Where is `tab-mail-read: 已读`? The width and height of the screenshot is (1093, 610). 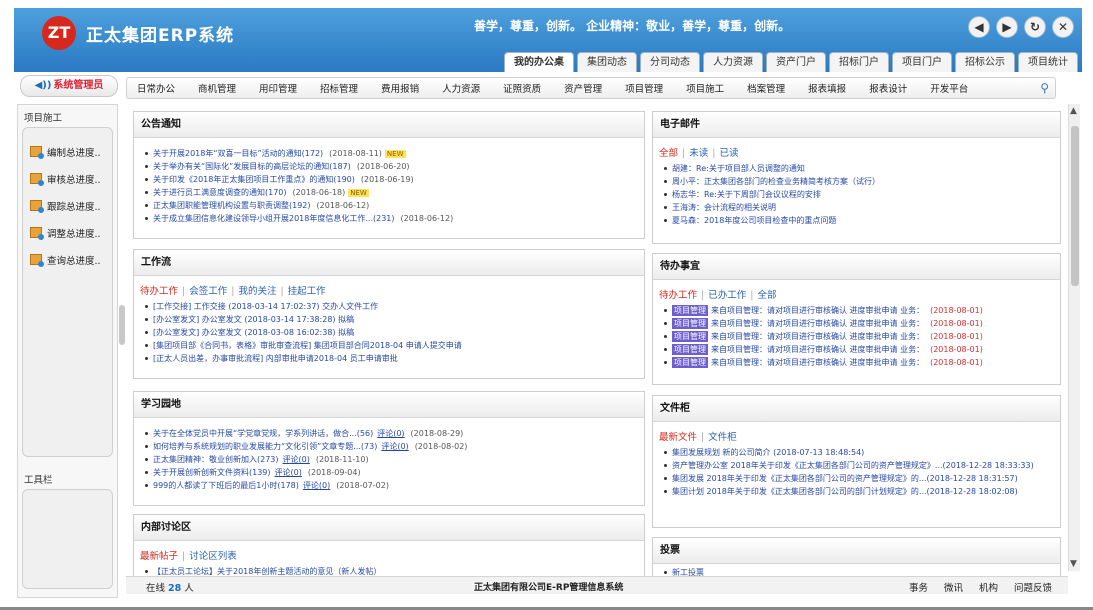
tab-mail-read: 已读 is located at coordinates (728, 153).